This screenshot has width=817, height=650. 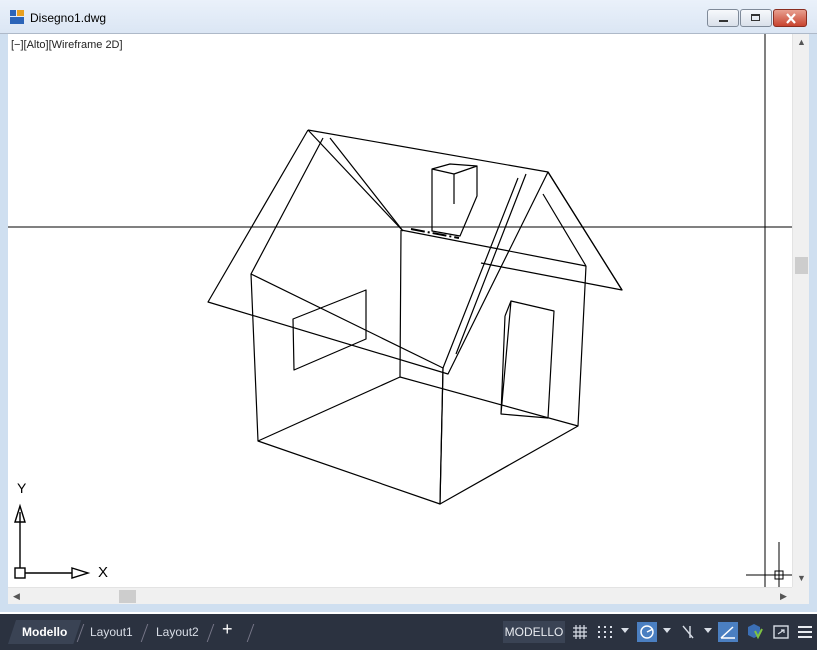 I want to click on scroll-left-button: ◀, so click(x=16, y=596).